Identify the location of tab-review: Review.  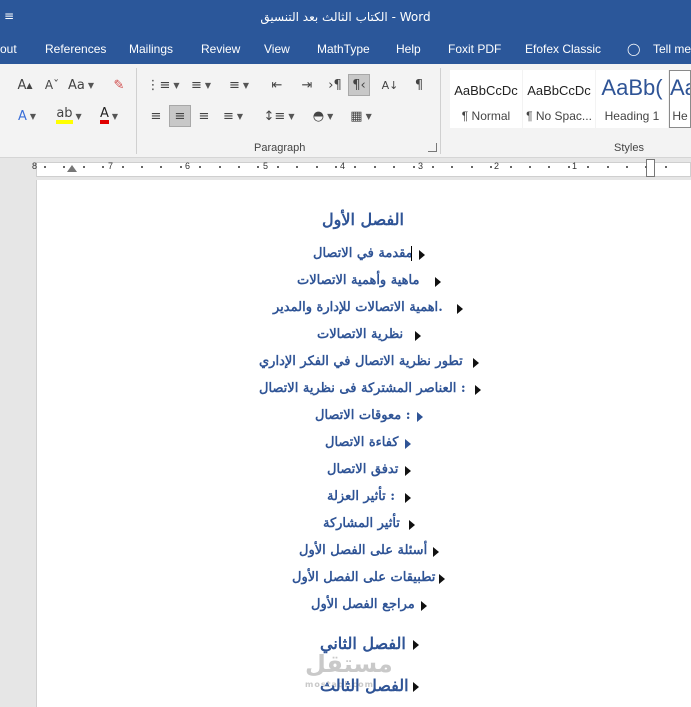
(220, 49).